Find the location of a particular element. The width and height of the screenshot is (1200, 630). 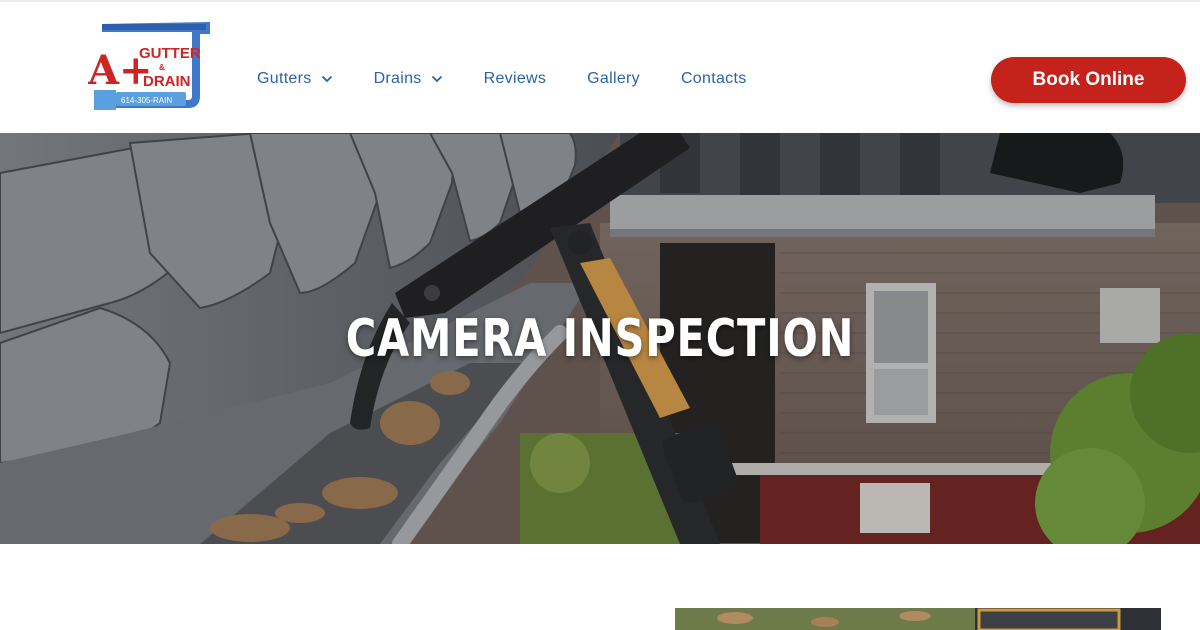

nav-item-gutters: Gutters is located at coordinates (295, 79).